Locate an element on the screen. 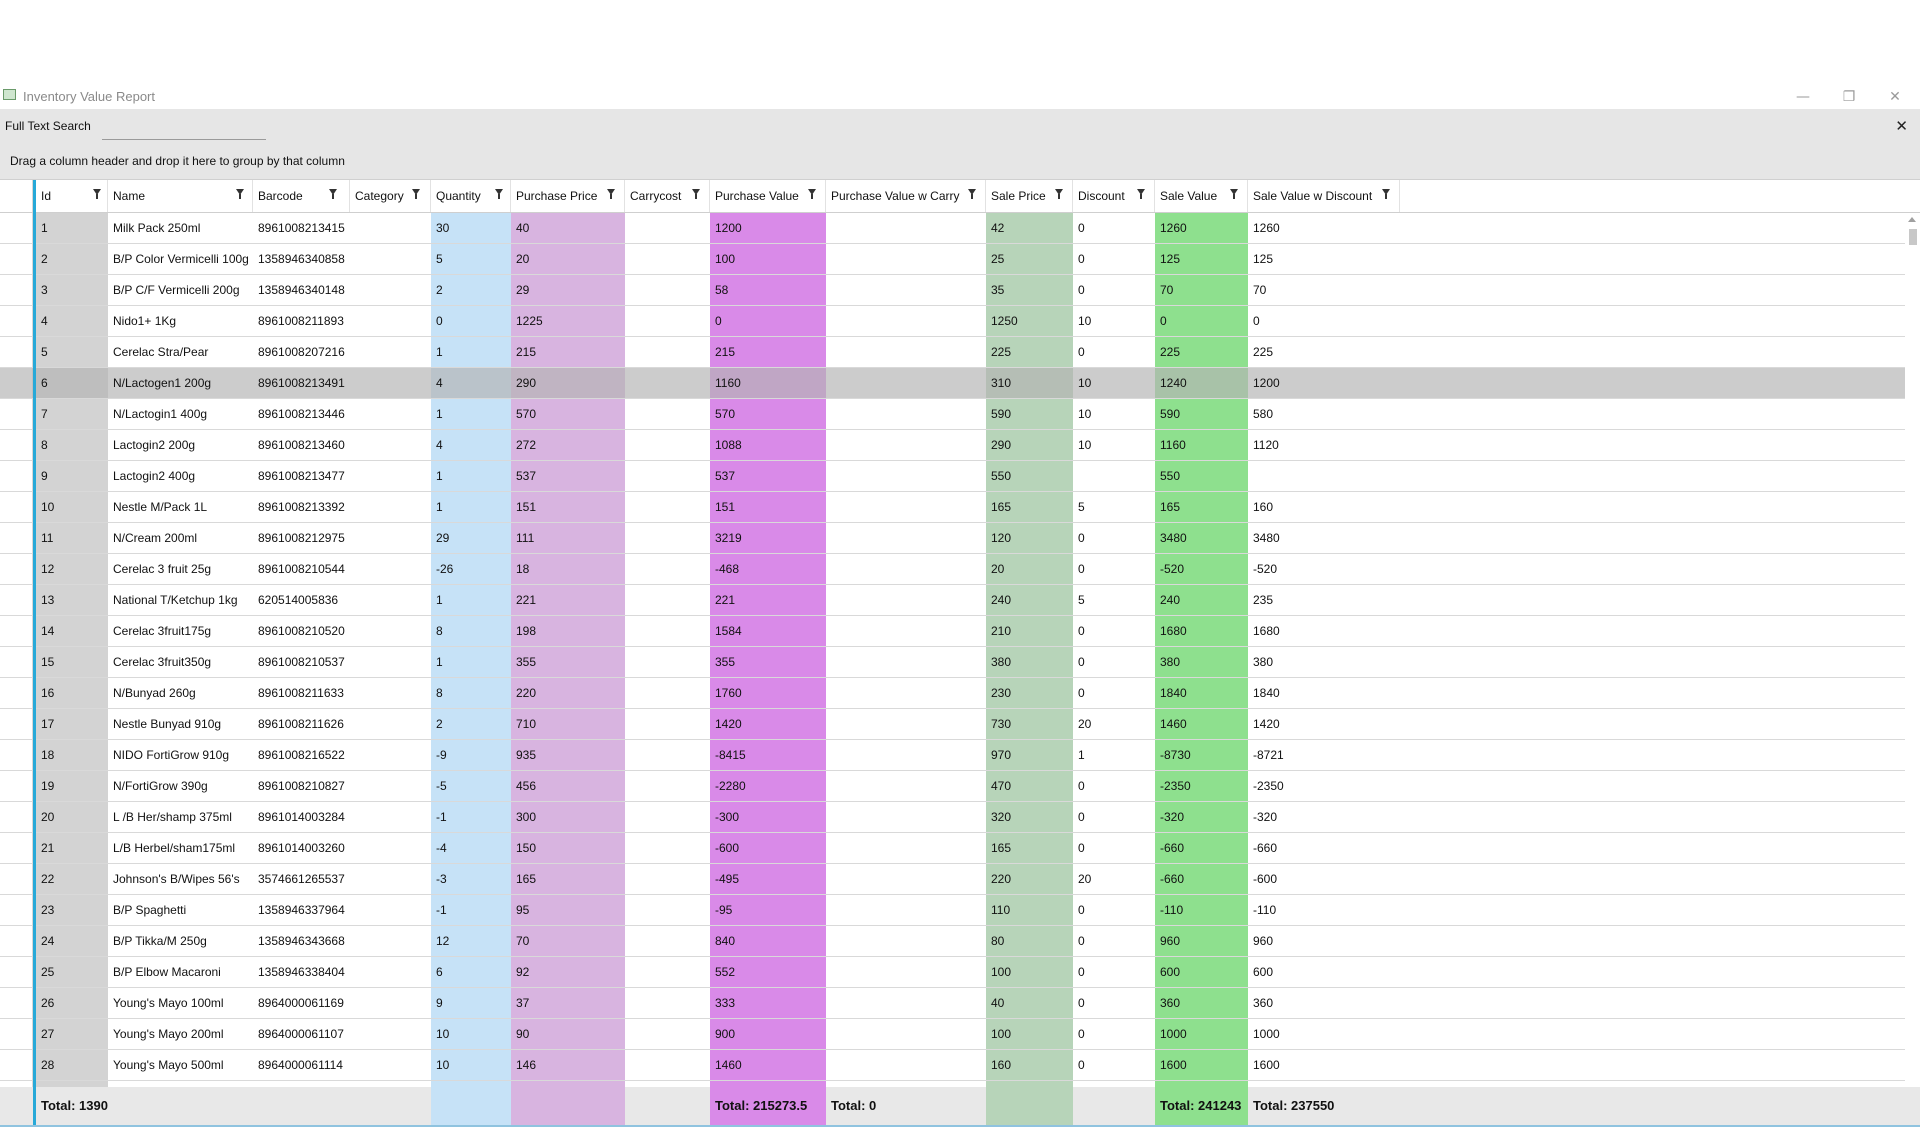 The image size is (1920, 1127). cell-sale-value: 3480 is located at coordinates (1201, 538).